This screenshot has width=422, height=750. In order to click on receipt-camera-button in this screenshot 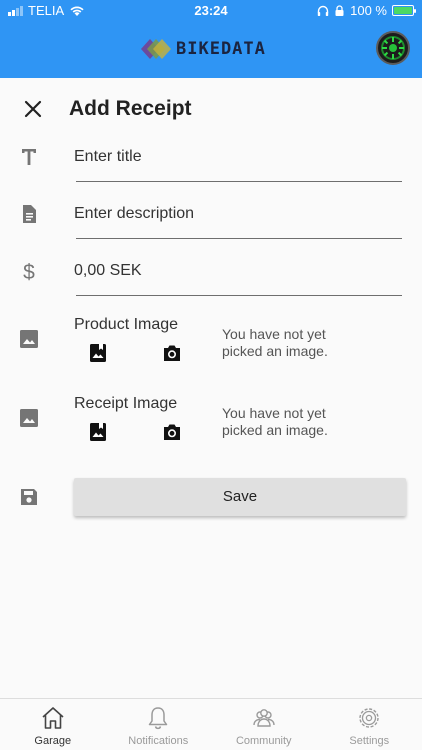, I will do `click(172, 432)`.